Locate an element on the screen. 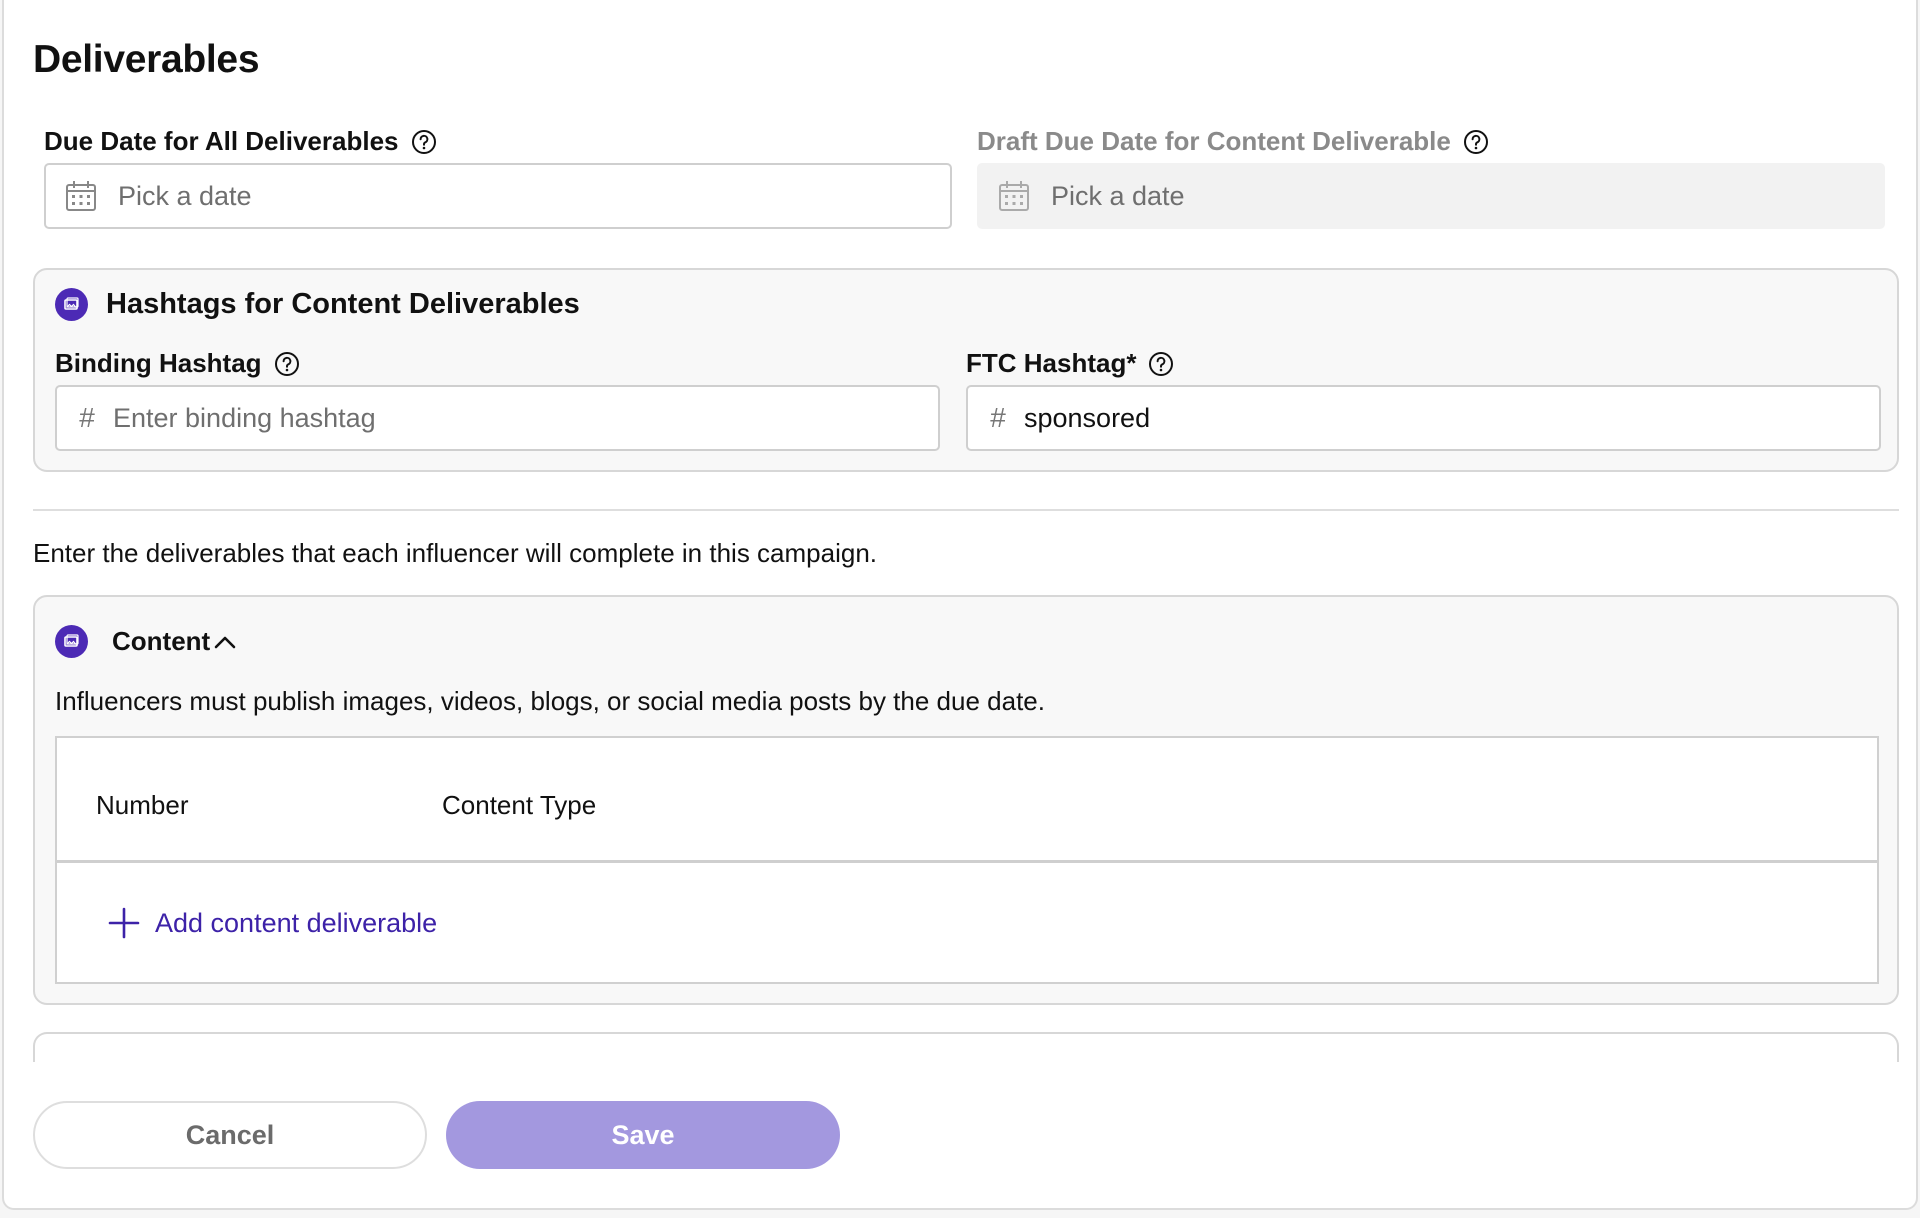 Image resolution: width=1920 pixels, height=1218 pixels. page-title: Deliverables is located at coordinates (146, 59).